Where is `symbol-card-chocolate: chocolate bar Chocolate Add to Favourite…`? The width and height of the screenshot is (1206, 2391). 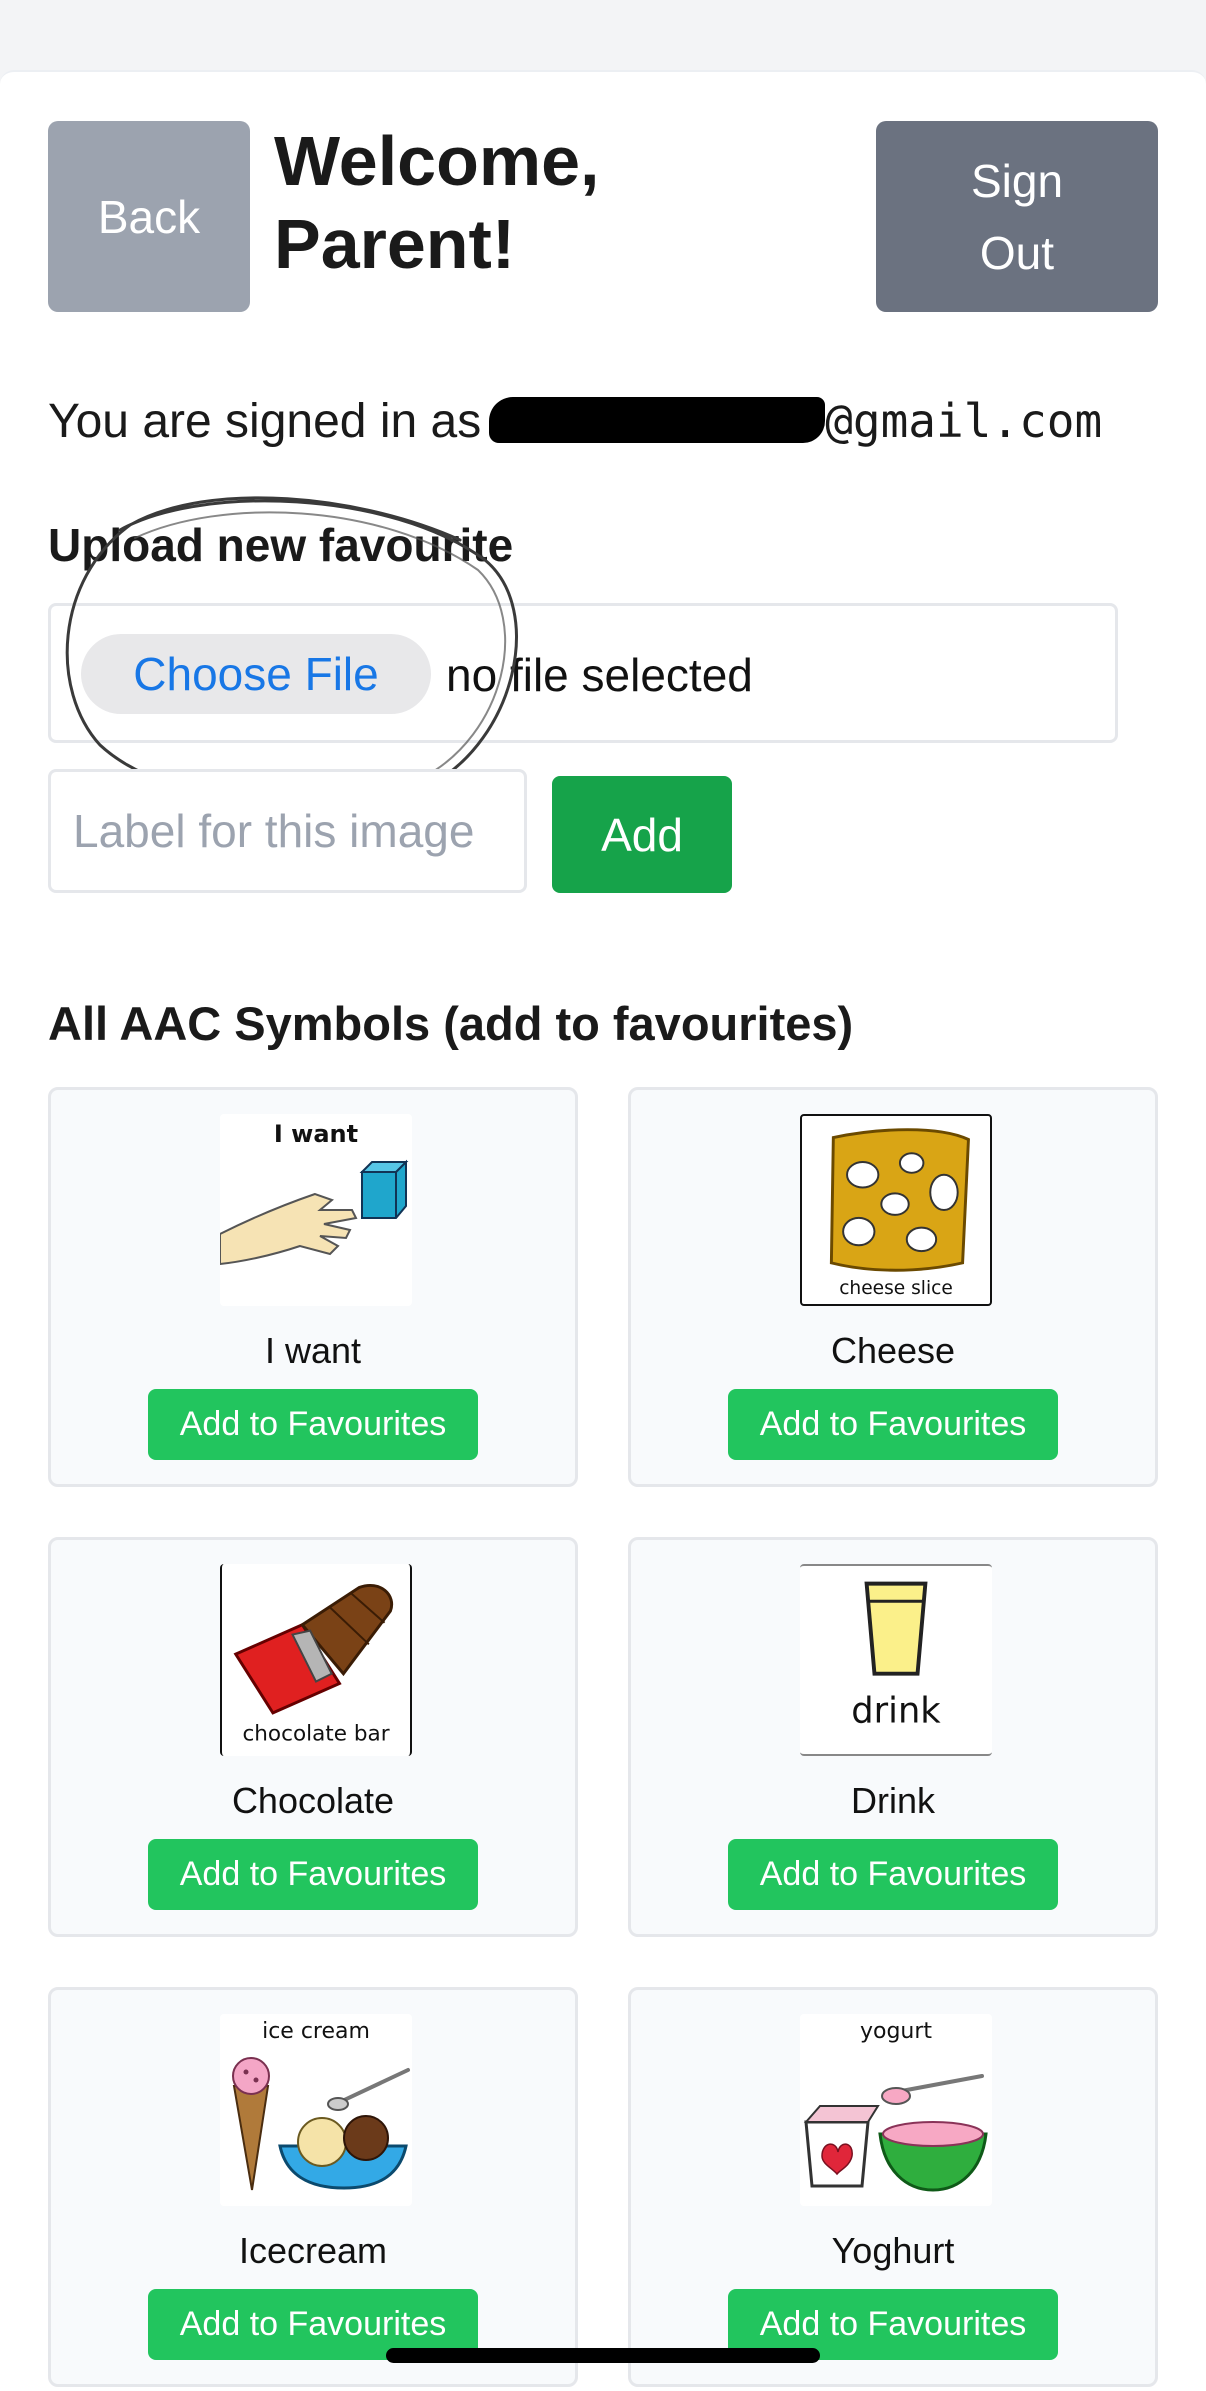 symbol-card-chocolate: chocolate bar Chocolate Add to Favourite… is located at coordinates (313, 1737).